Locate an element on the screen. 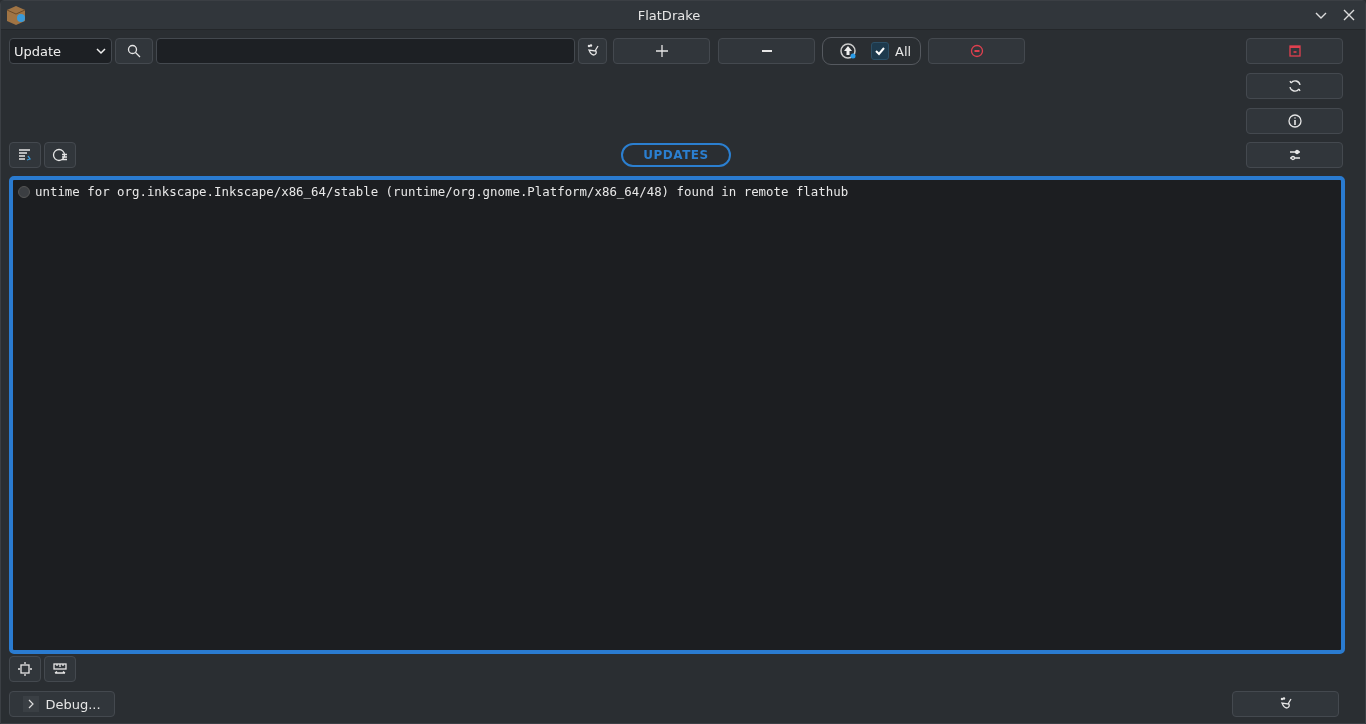 This screenshot has height=724, width=1366. info-button is located at coordinates (1294, 121).